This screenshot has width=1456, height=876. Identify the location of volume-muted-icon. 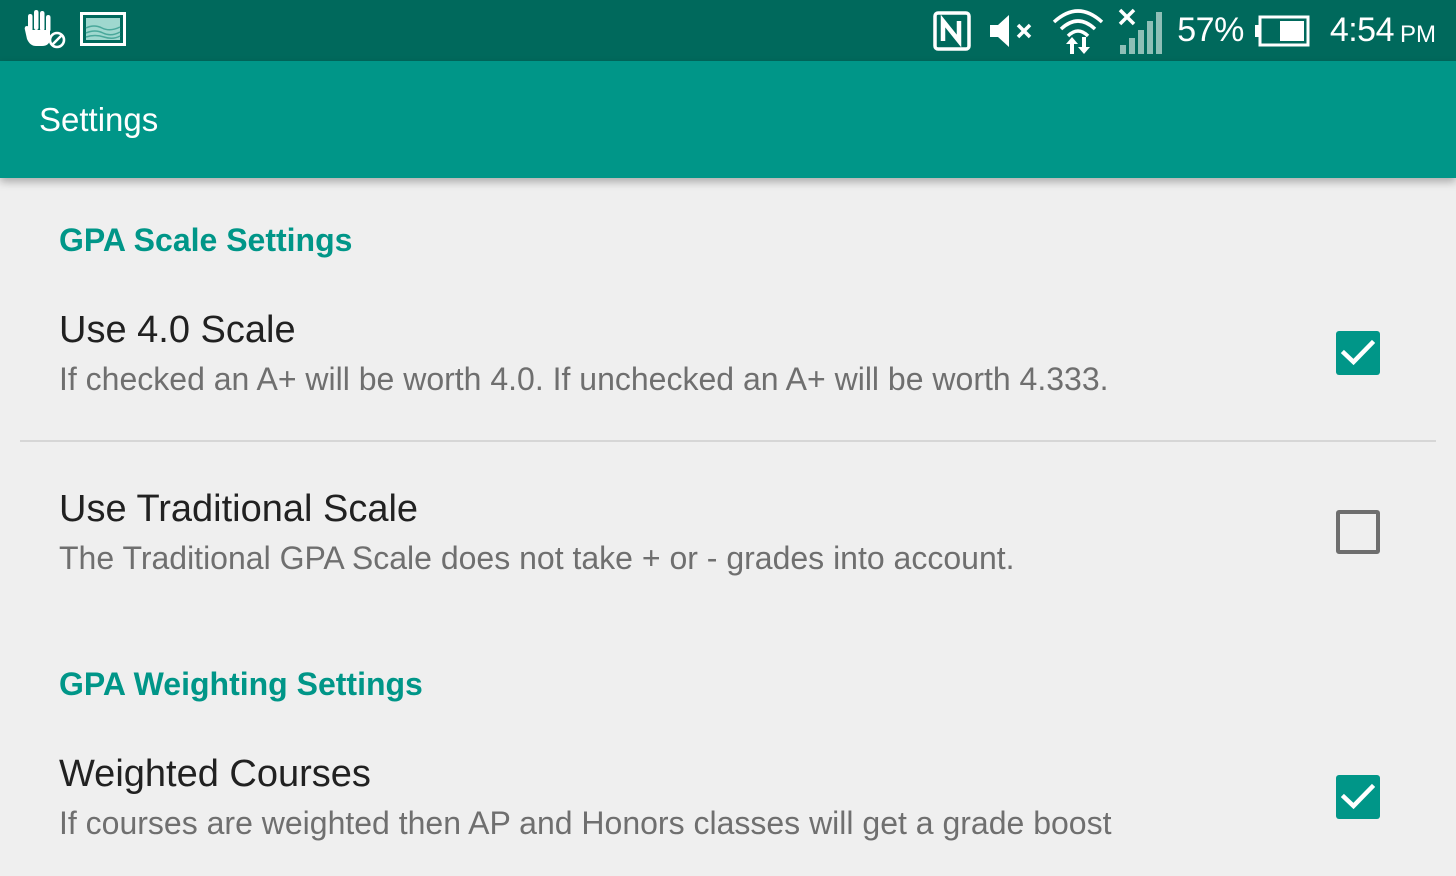
(1012, 31).